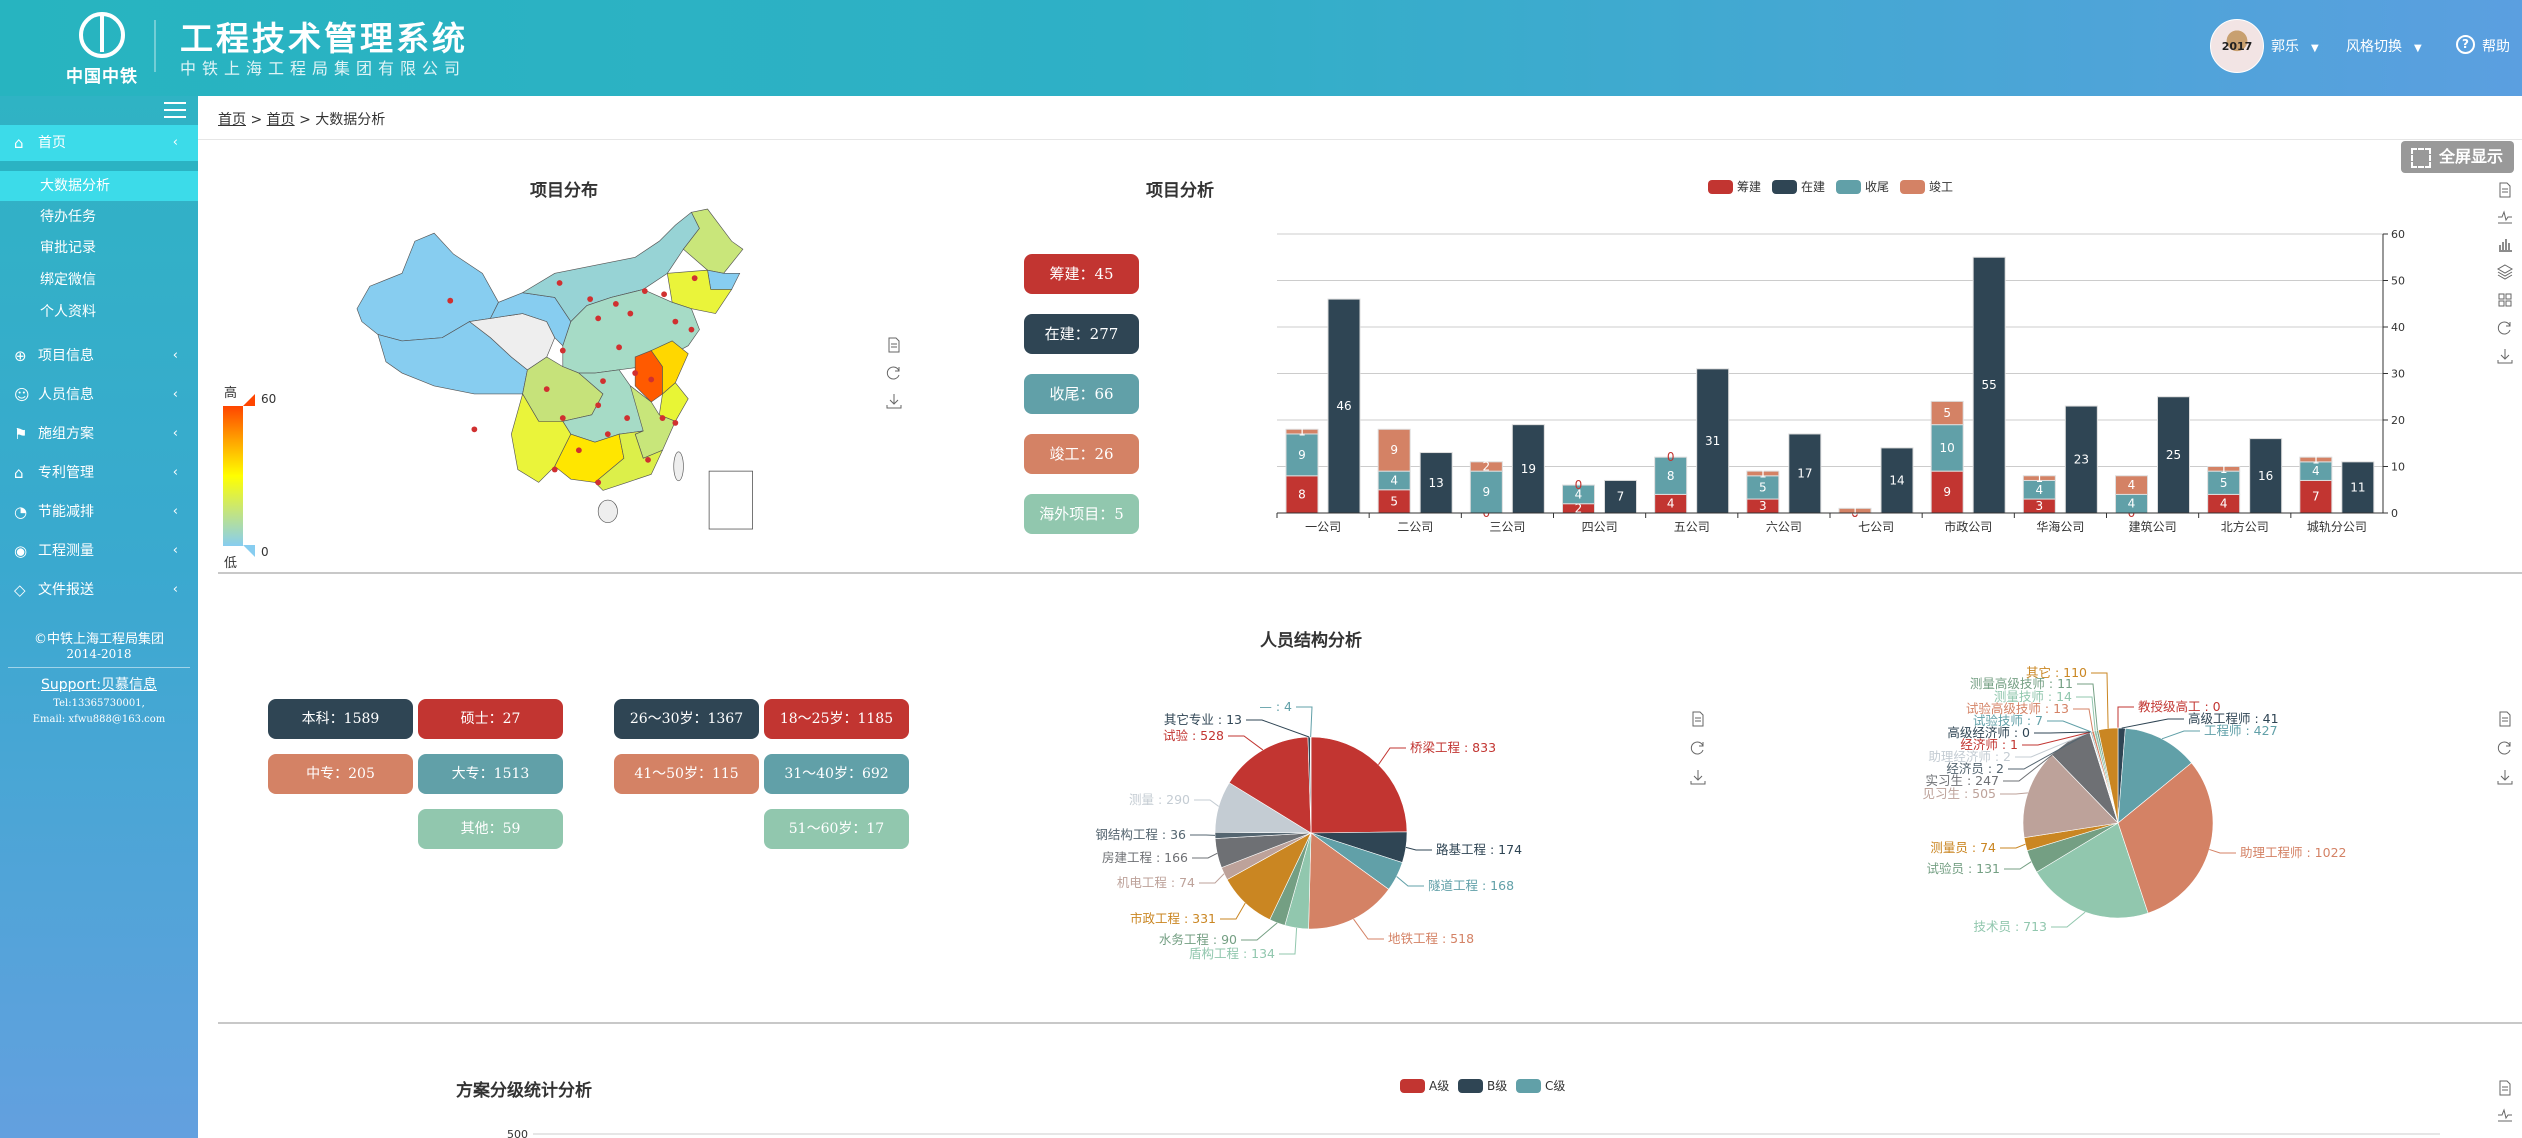 The height and width of the screenshot is (1138, 2522). Describe the element at coordinates (1784, 527) in the screenshot. I see `x-tick-label: 六公司` at that location.